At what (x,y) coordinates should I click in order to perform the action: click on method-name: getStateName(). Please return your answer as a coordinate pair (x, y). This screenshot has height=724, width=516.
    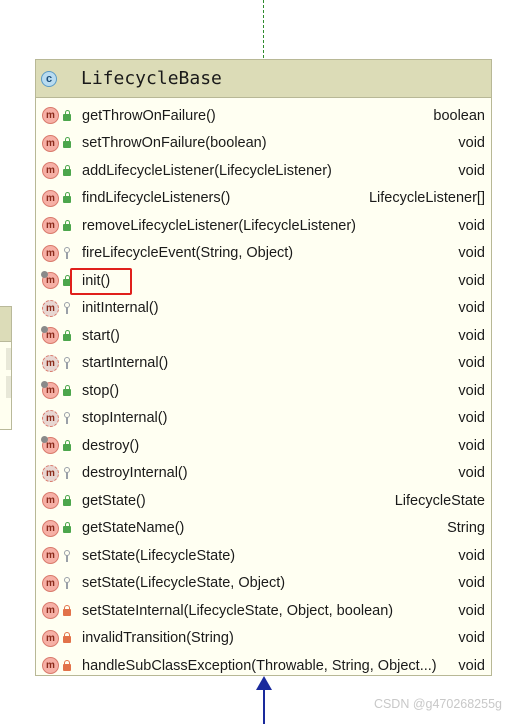
    Looking at the image, I should click on (133, 528).